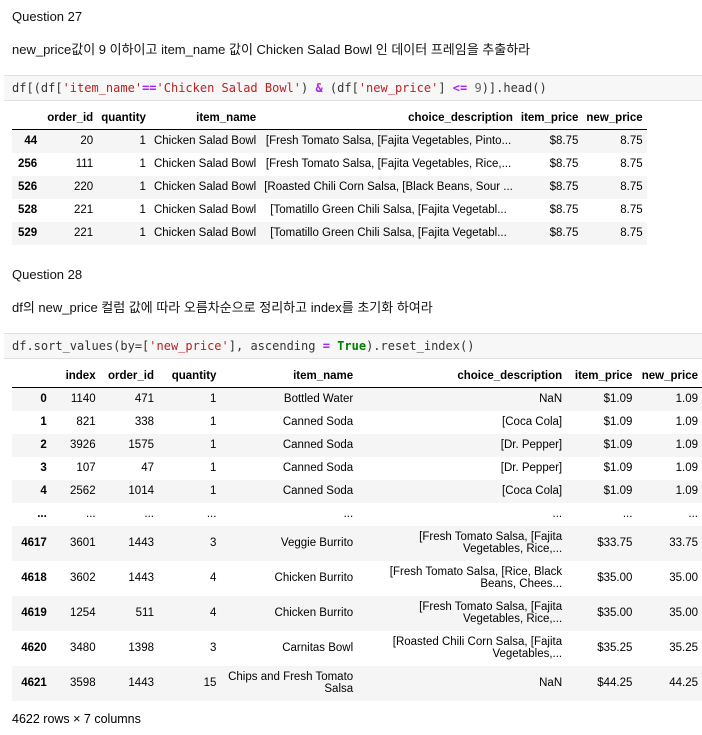  I want to click on table-cell: 44.25, so click(683, 683).